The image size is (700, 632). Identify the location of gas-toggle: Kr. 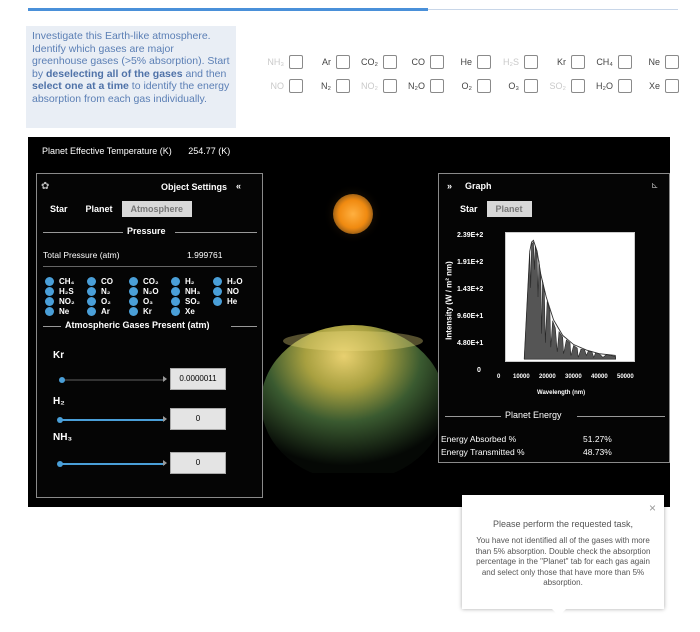
(150, 311).